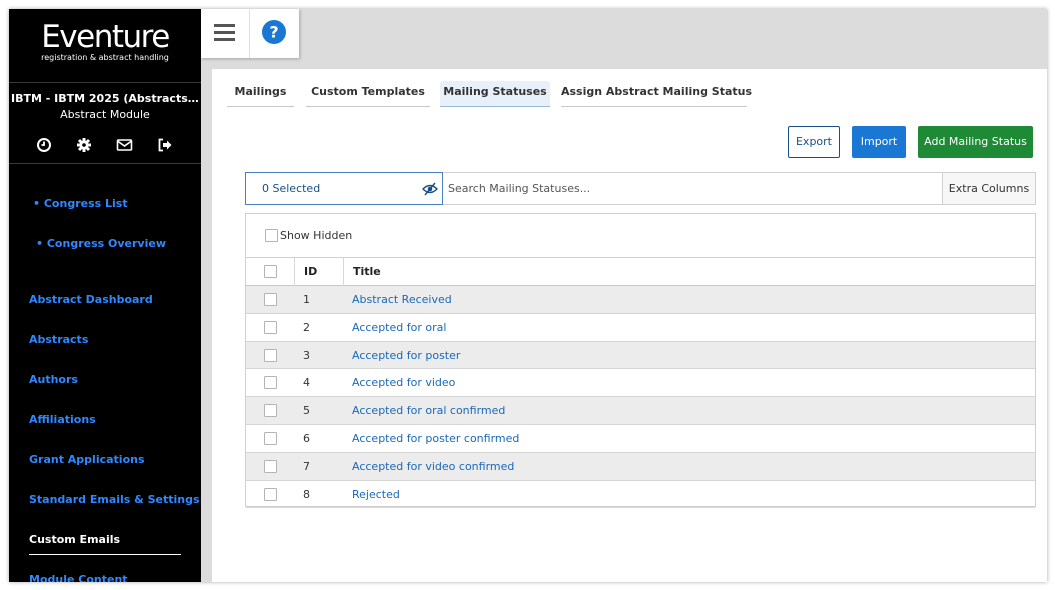  Describe the element at coordinates (640, 300) in the screenshot. I see `table-row: 1 Abstract Received` at that location.